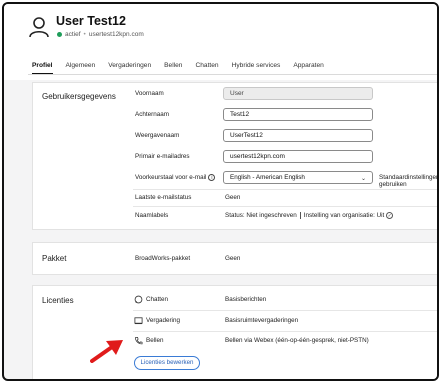 The image size is (441, 383). Describe the element at coordinates (256, 68) in the screenshot. I see `tab-hybride-services: Hybride services` at that location.